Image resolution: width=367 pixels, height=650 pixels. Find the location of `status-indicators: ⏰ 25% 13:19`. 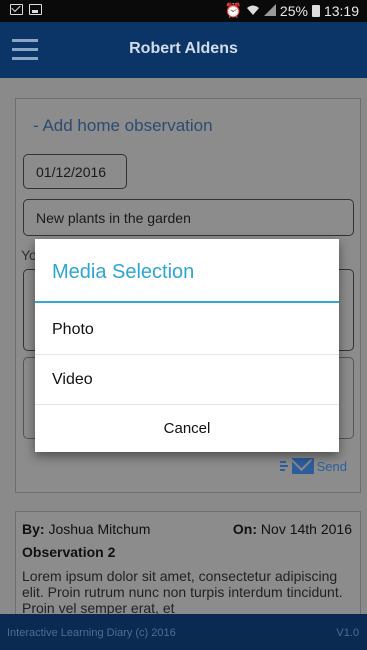

status-indicators: ⏰ 25% 13:19 is located at coordinates (291, 10).